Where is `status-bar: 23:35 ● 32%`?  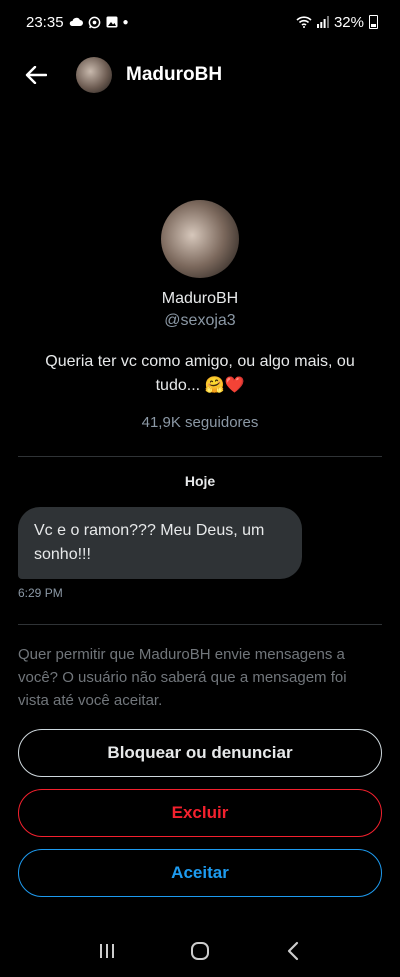 status-bar: 23:35 ● 32% is located at coordinates (200, 22).